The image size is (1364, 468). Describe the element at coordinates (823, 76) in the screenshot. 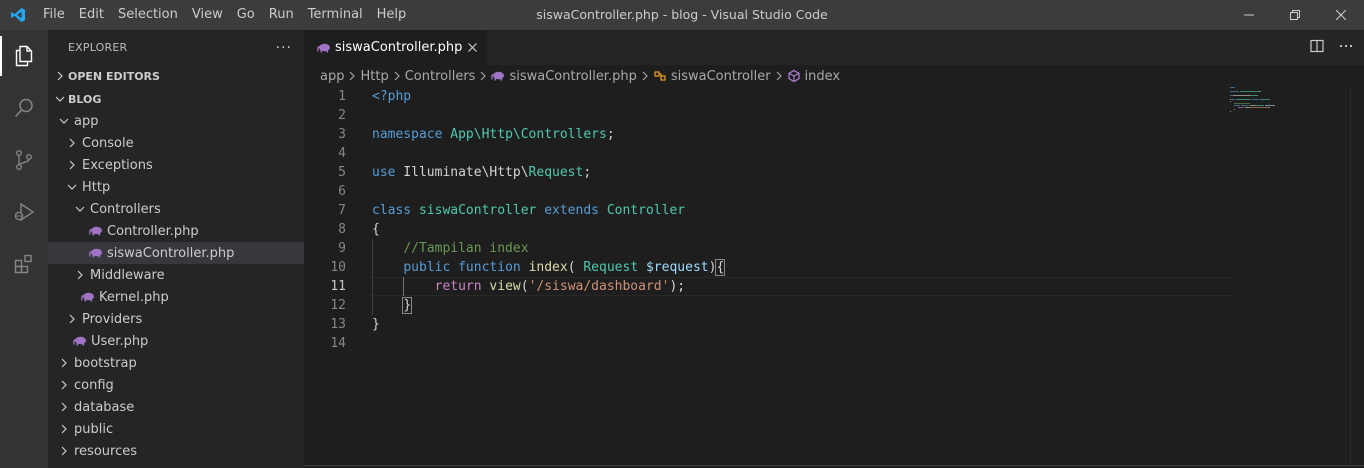

I see `breadcrumb-method: index` at that location.